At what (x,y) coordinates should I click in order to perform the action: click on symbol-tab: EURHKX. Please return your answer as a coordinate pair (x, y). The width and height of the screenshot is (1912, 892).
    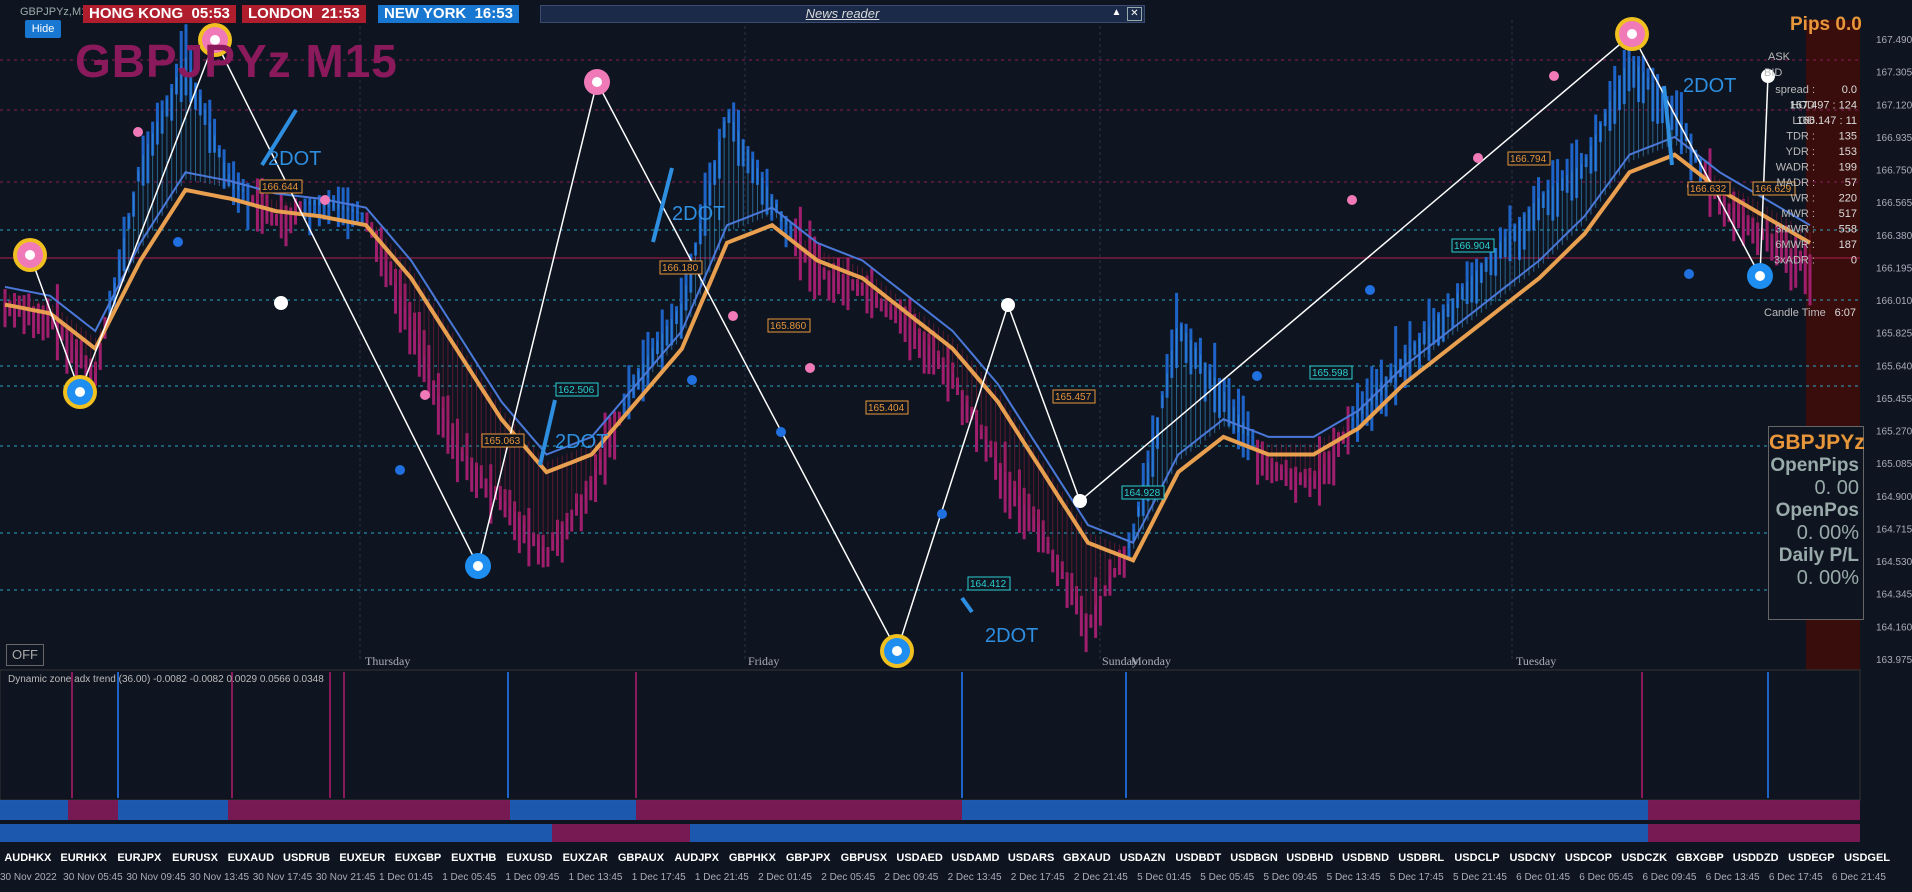
    Looking at the image, I should click on (84, 860).